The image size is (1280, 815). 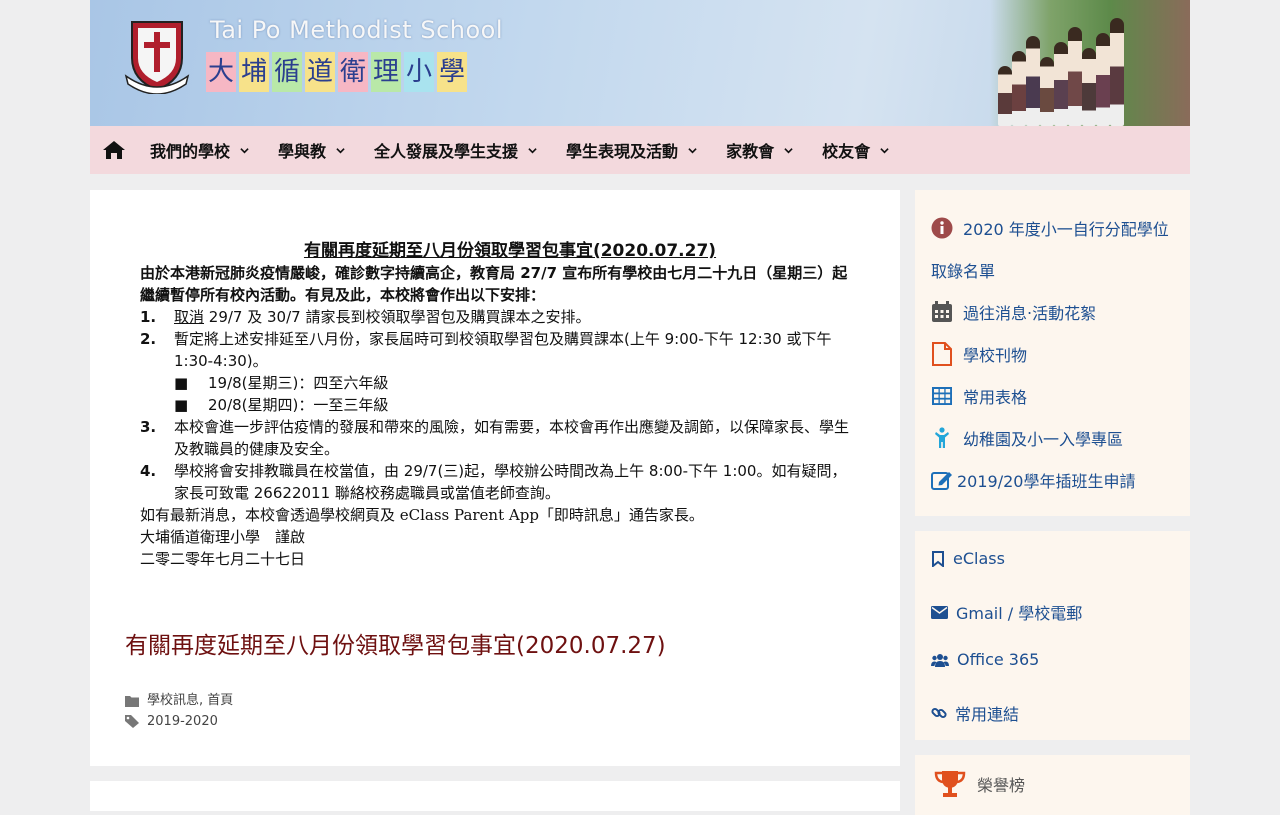 I want to click on link-label: 2020 年度小一自行分配學位, so click(x=1066, y=229).